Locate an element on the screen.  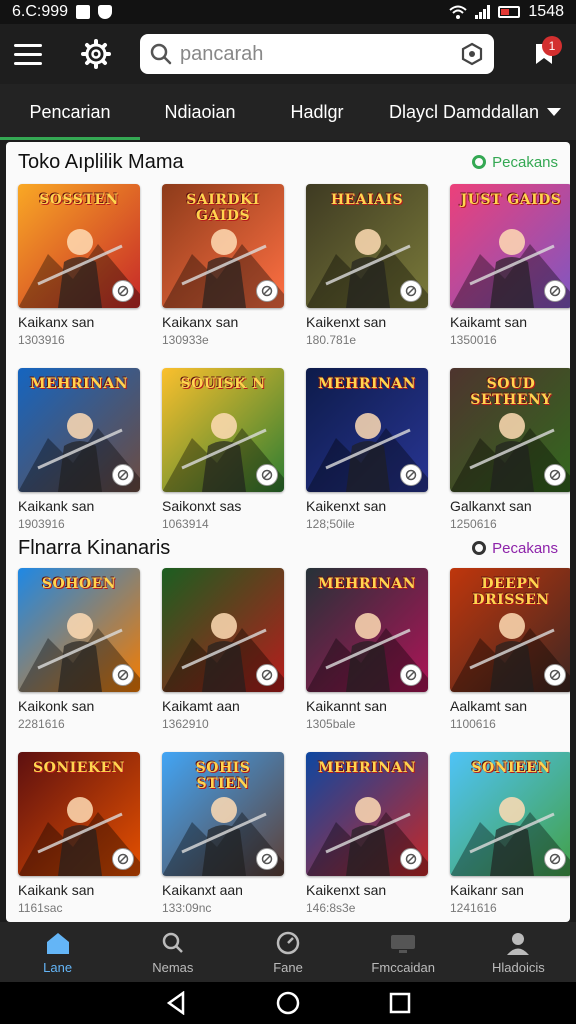
section-title: Toko Aıplilik Mama is located at coordinates (101, 161).